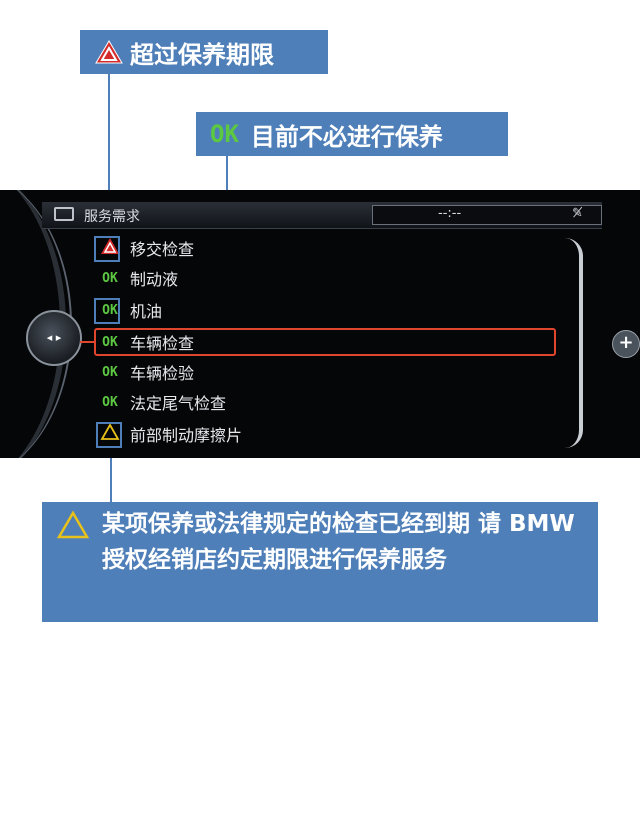 The height and width of the screenshot is (824, 640). Describe the element at coordinates (162, 249) in the screenshot. I see `item-label: 移交检查` at that location.